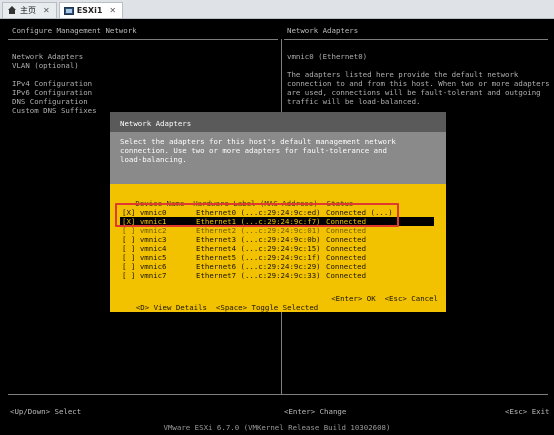 The image size is (554, 435). Describe the element at coordinates (54, 101) in the screenshot. I see `menu-item-dns: DNS Configuration` at that location.